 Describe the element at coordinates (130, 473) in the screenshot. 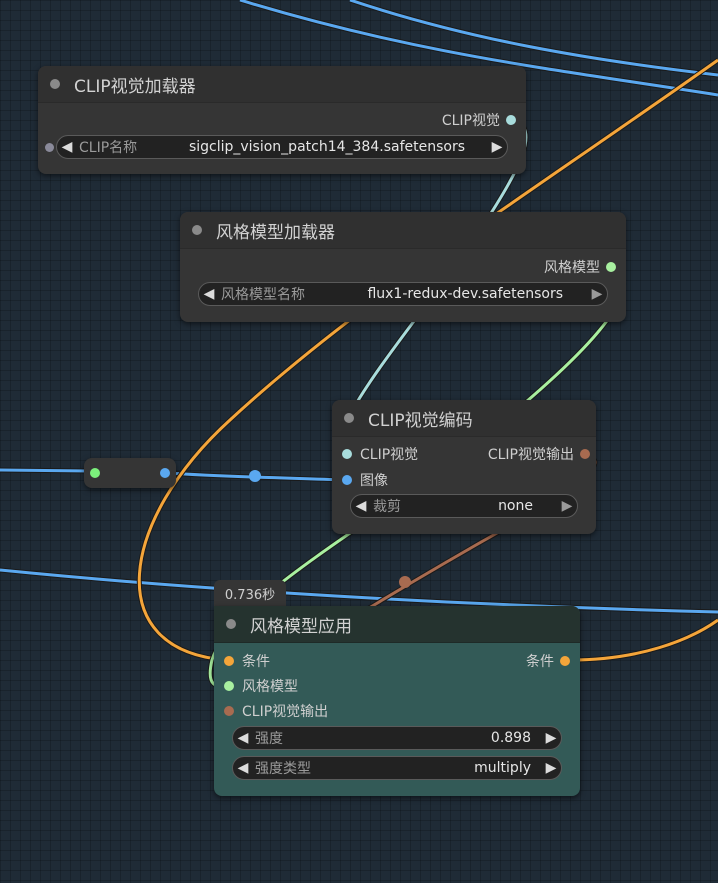

I see `reroute-node` at that location.